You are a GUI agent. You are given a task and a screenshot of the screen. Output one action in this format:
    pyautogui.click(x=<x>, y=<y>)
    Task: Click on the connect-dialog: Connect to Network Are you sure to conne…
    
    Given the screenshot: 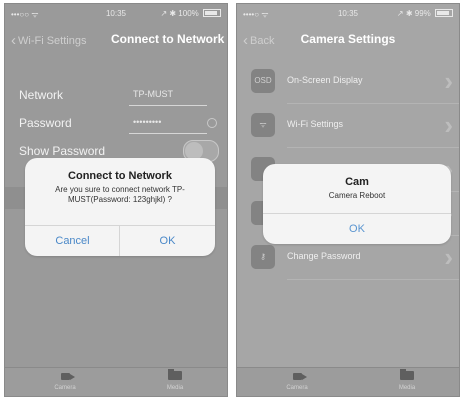 What is the action you would take?
    pyautogui.click(x=120, y=207)
    